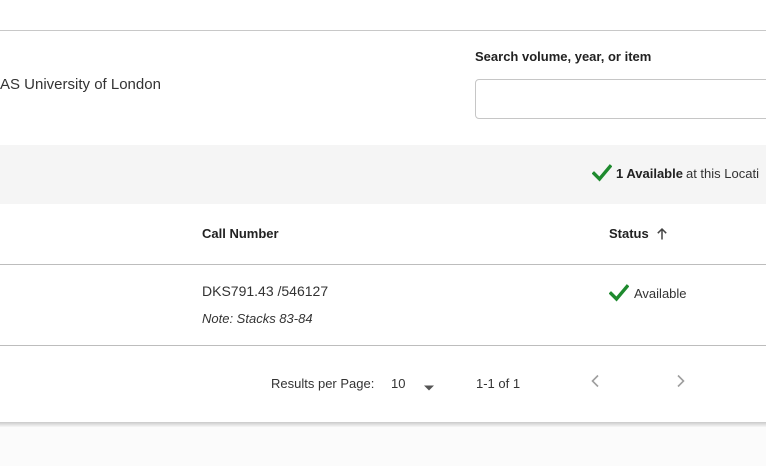  Describe the element at coordinates (563, 56) in the screenshot. I see `search-label: Search volume, year, or item` at that location.